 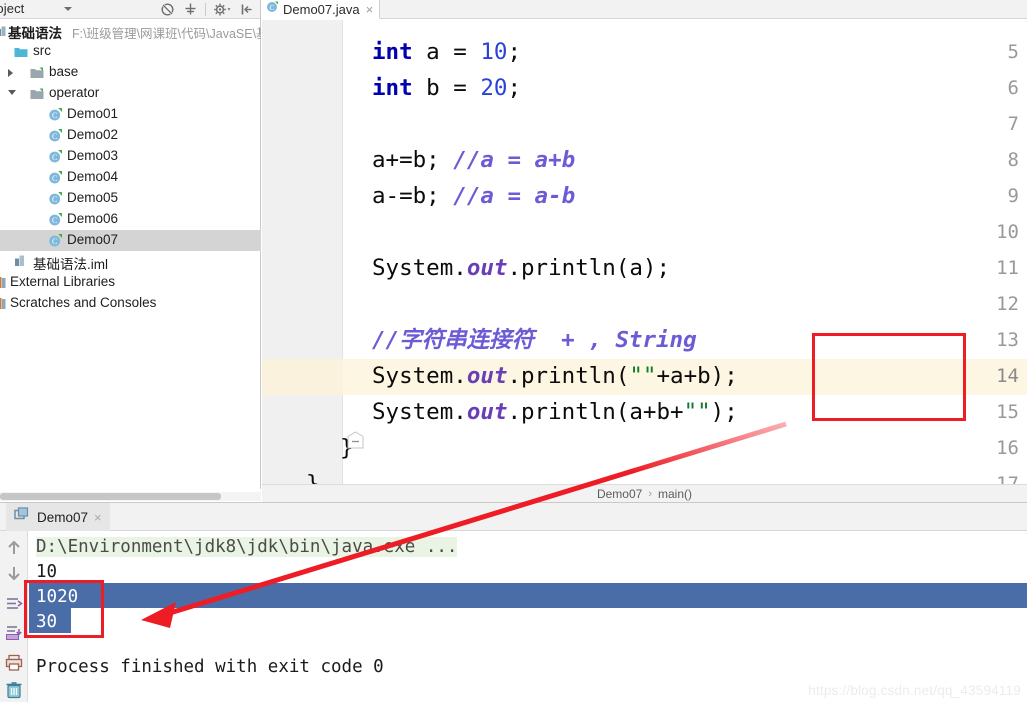 What do you see at coordinates (130, 72) in the screenshot?
I see `tree-item-base: base` at bounding box center [130, 72].